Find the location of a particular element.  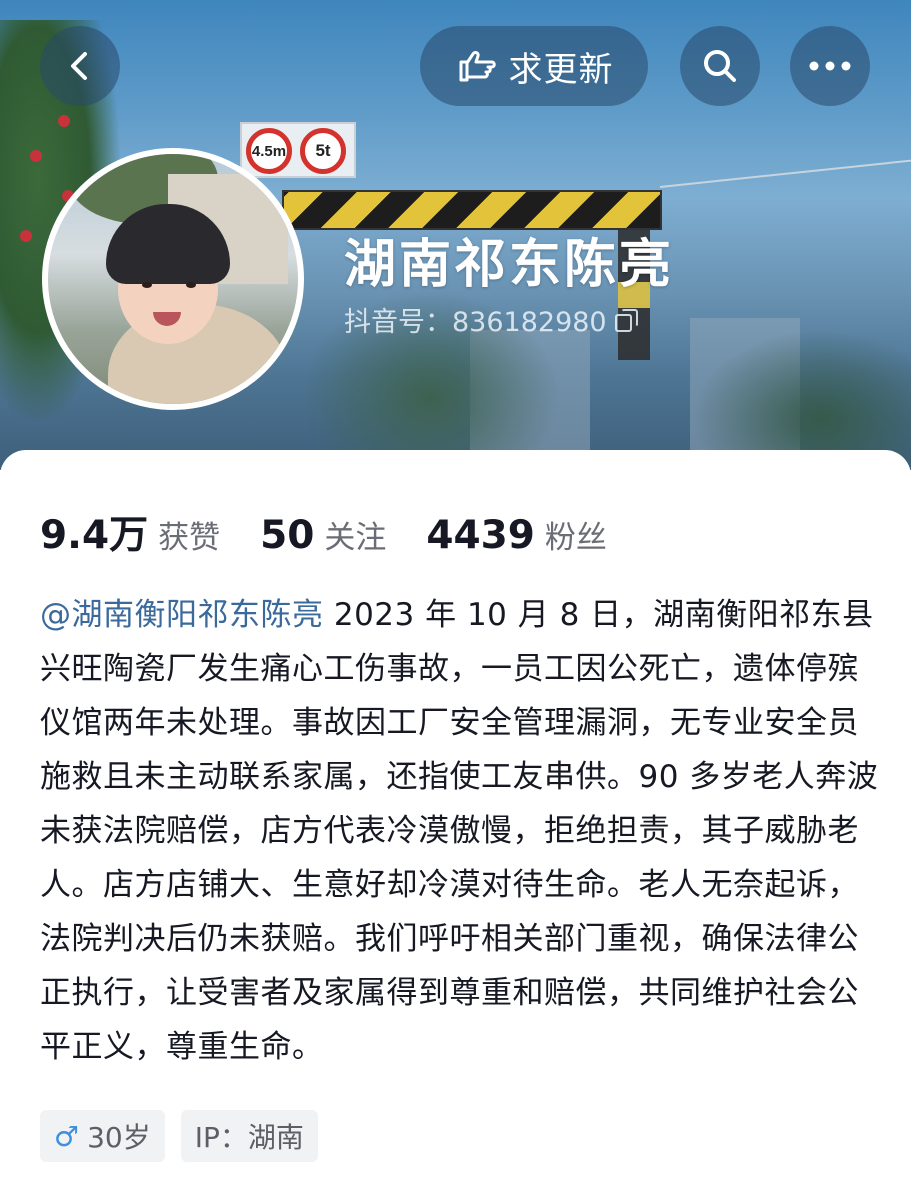

age-tag: ♂ 30岁 is located at coordinates (102, 1136).